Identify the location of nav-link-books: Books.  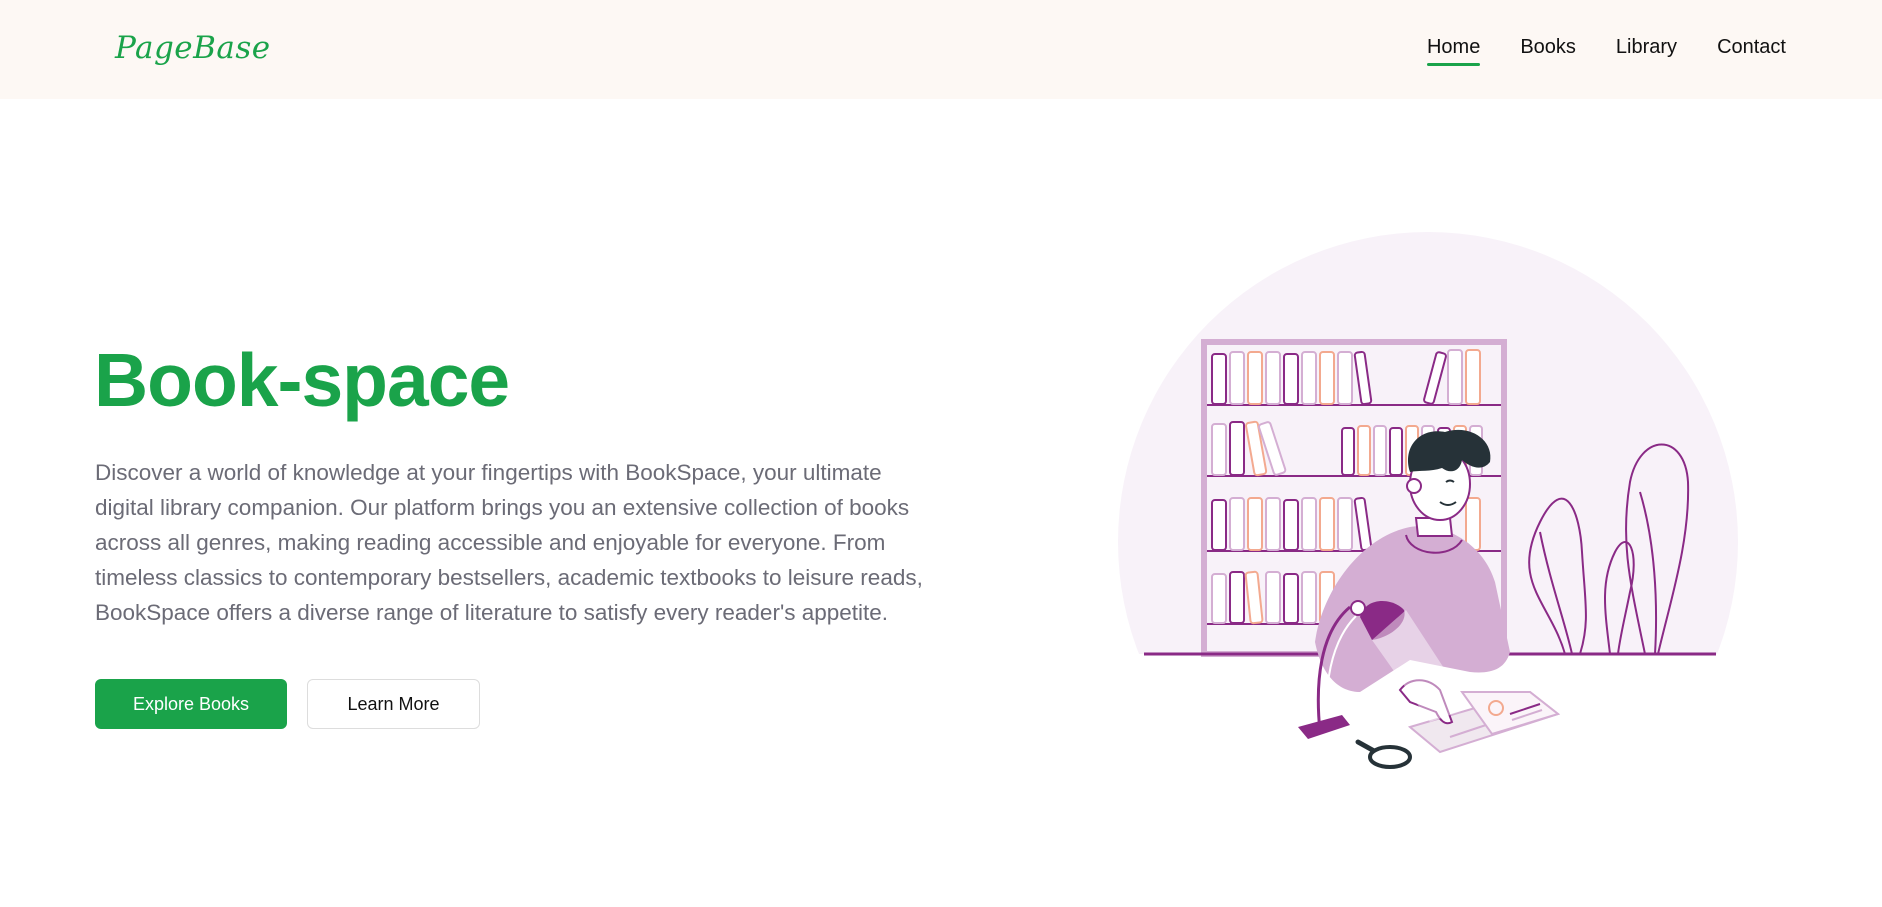
(1548, 50).